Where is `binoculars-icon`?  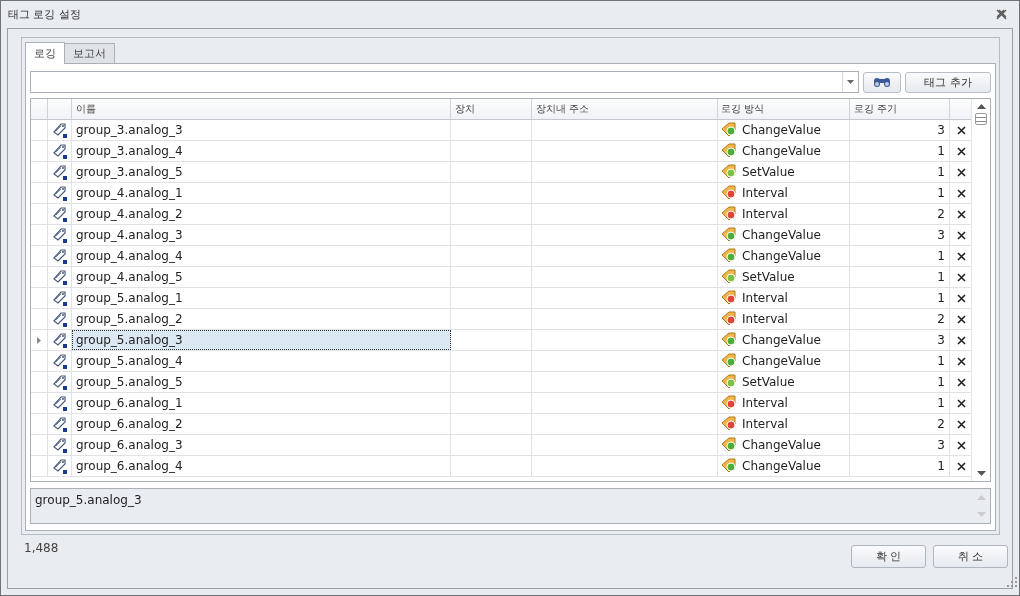
binoculars-icon is located at coordinates (882, 82).